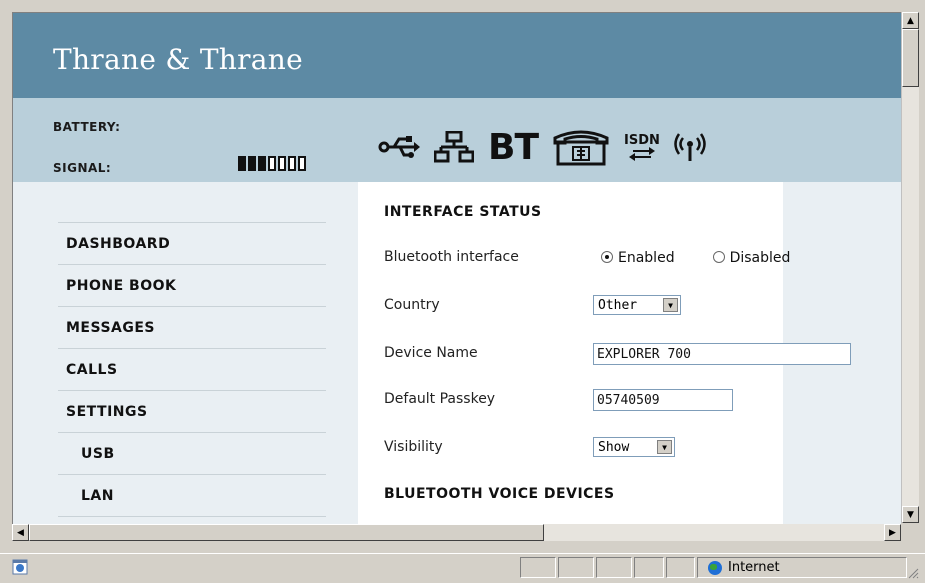 Image resolution: width=925 pixels, height=583 pixels. Describe the element at coordinates (642, 140) in the screenshot. I see `isdn-icon-label: ISDN` at that location.